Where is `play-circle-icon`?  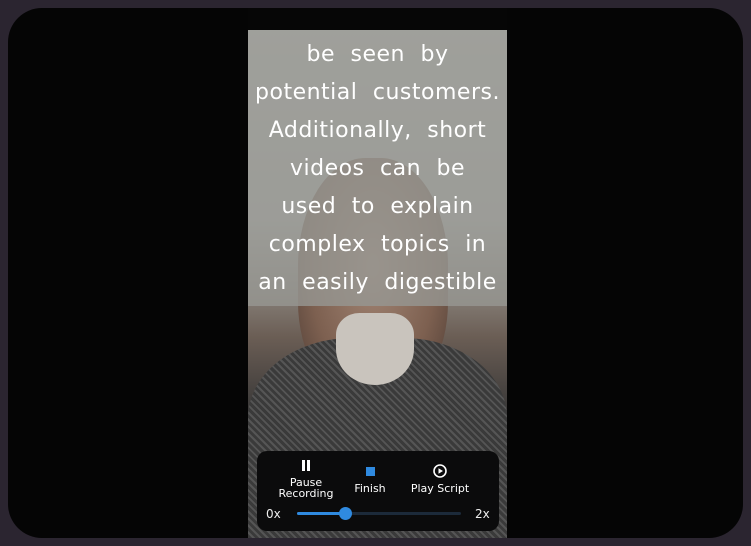
play-circle-icon is located at coordinates (440, 471).